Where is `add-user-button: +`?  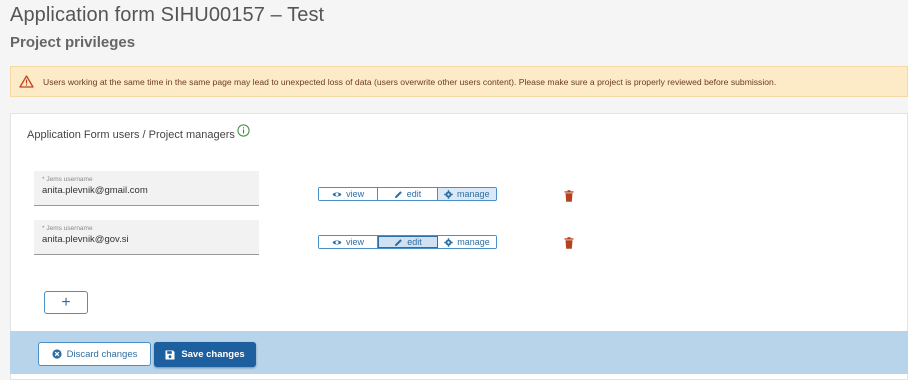 add-user-button: + is located at coordinates (66, 302).